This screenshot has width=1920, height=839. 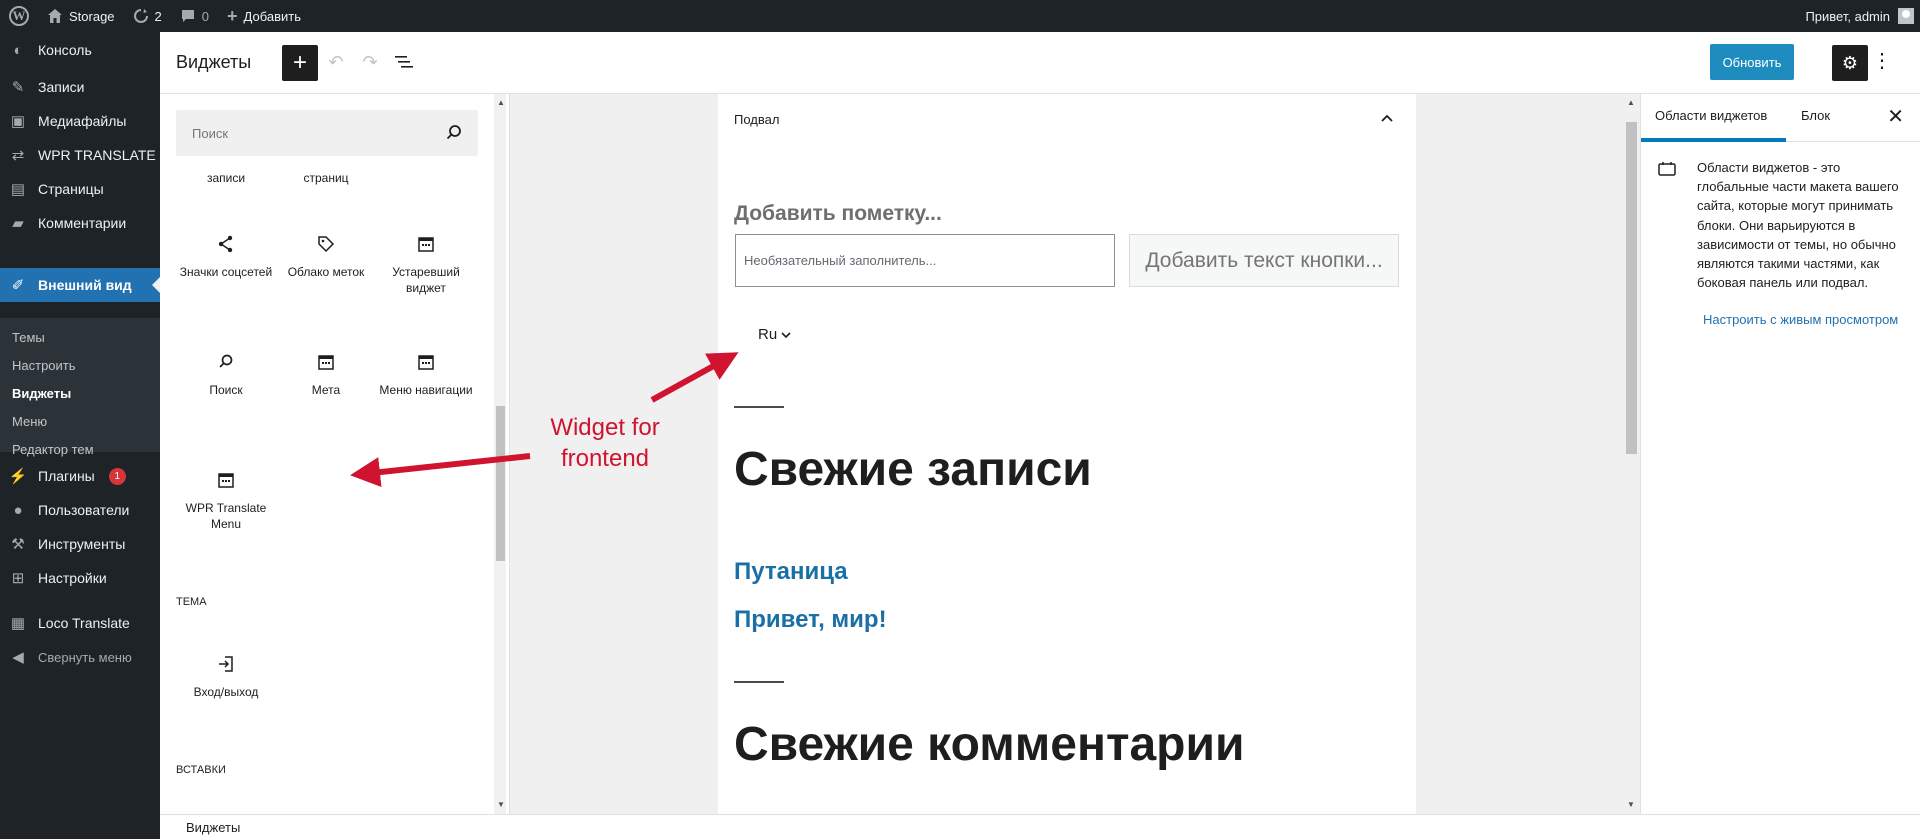 I want to click on tab-widget-areas: Области виджетов, so click(x=1711, y=115).